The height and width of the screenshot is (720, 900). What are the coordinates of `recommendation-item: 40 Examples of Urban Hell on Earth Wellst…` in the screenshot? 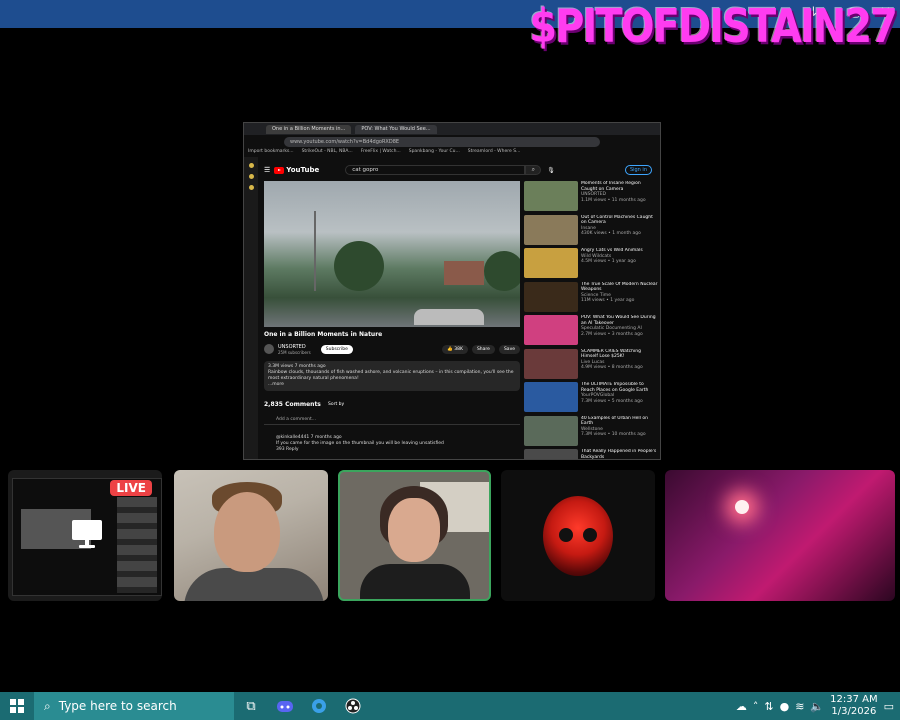 It's located at (591, 432).